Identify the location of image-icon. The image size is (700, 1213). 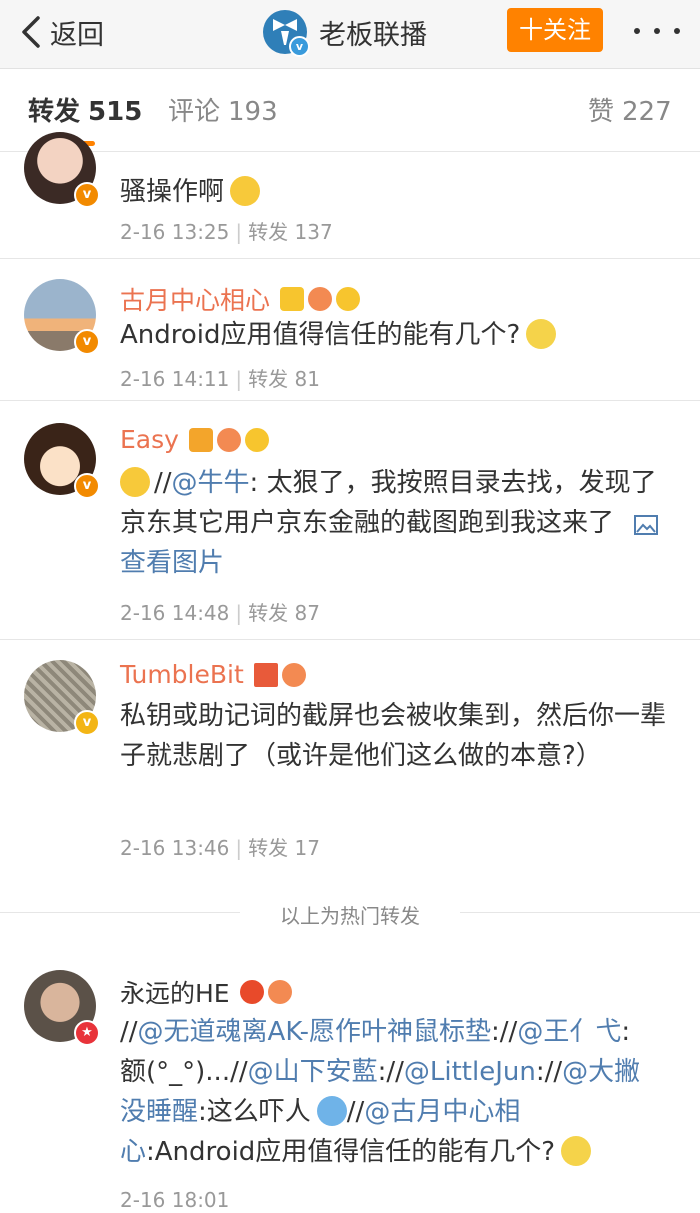
(646, 525).